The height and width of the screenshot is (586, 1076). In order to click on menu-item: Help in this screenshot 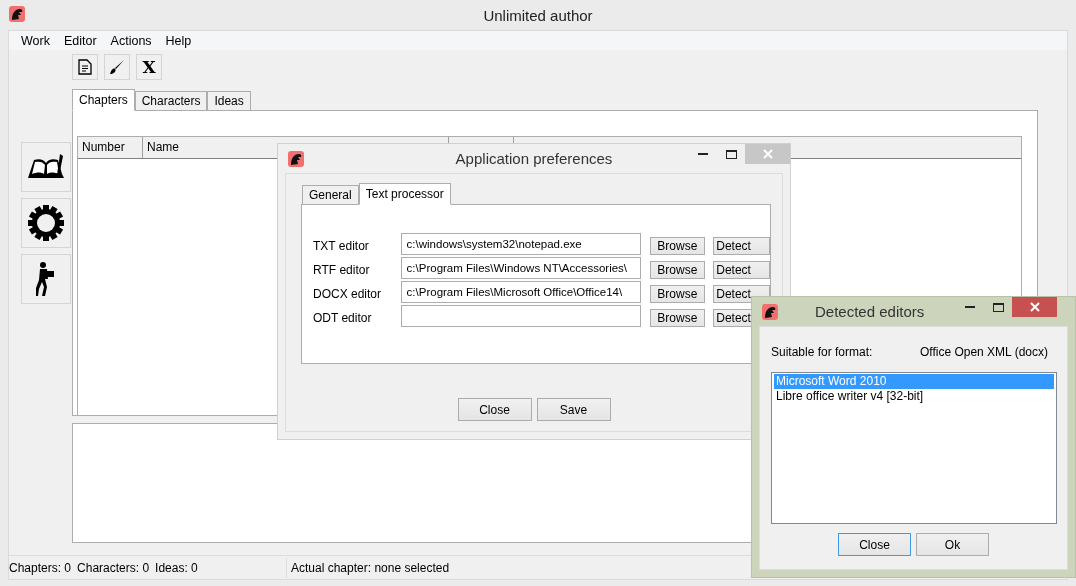, I will do `click(178, 40)`.